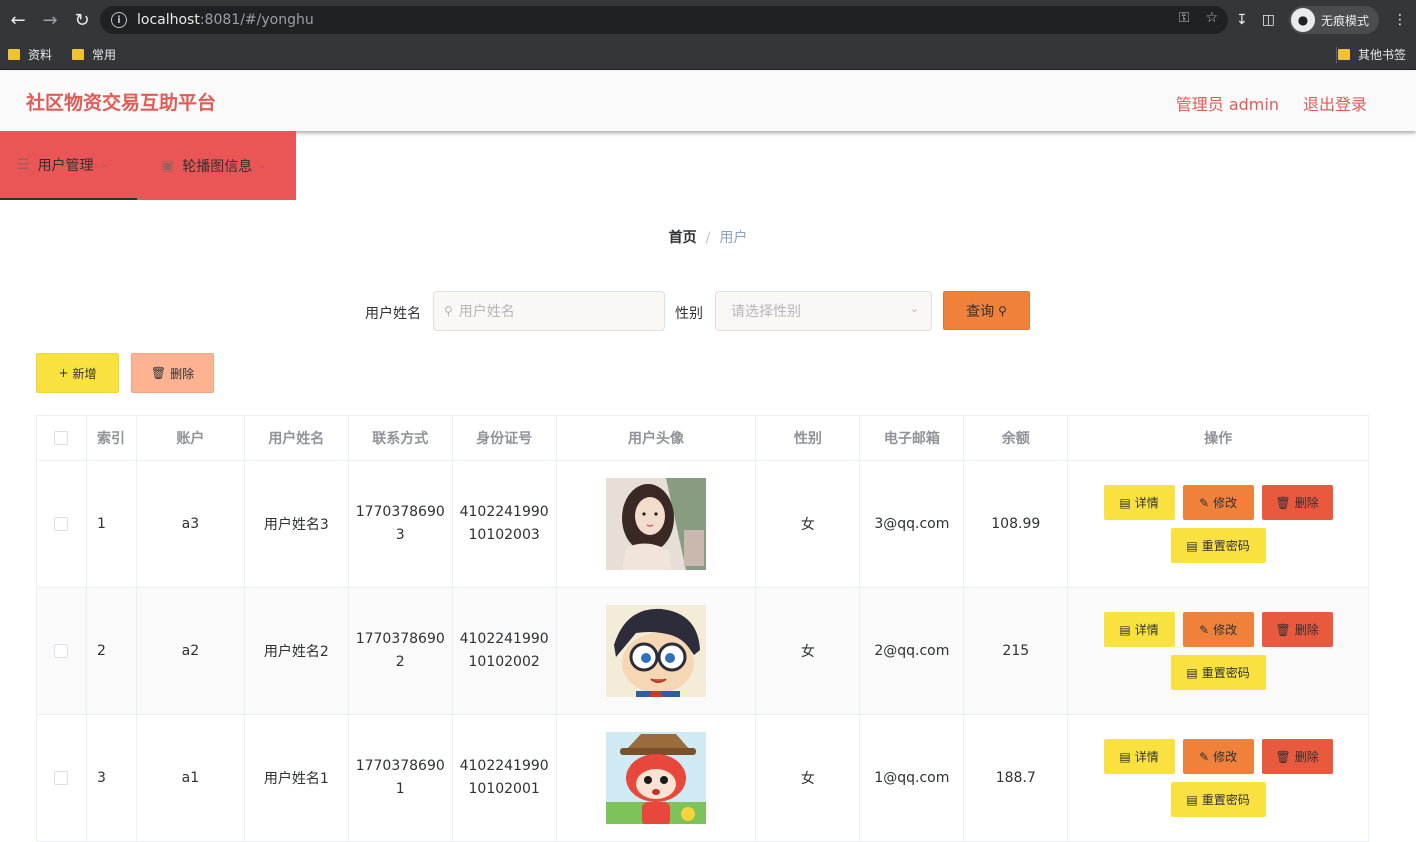 This screenshot has width=1416, height=842. What do you see at coordinates (708, 311) in the screenshot?
I see `search-form: 用户姓名 ⚲ 用户姓名 性别 请选择性别 ⌄ 查询 ⚲` at bounding box center [708, 311].